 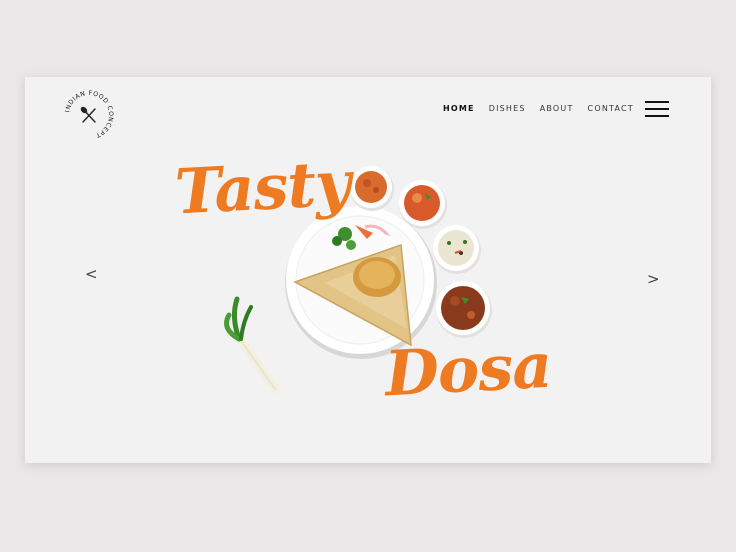 I want to click on bowl-coconut-chutney, so click(x=457, y=249).